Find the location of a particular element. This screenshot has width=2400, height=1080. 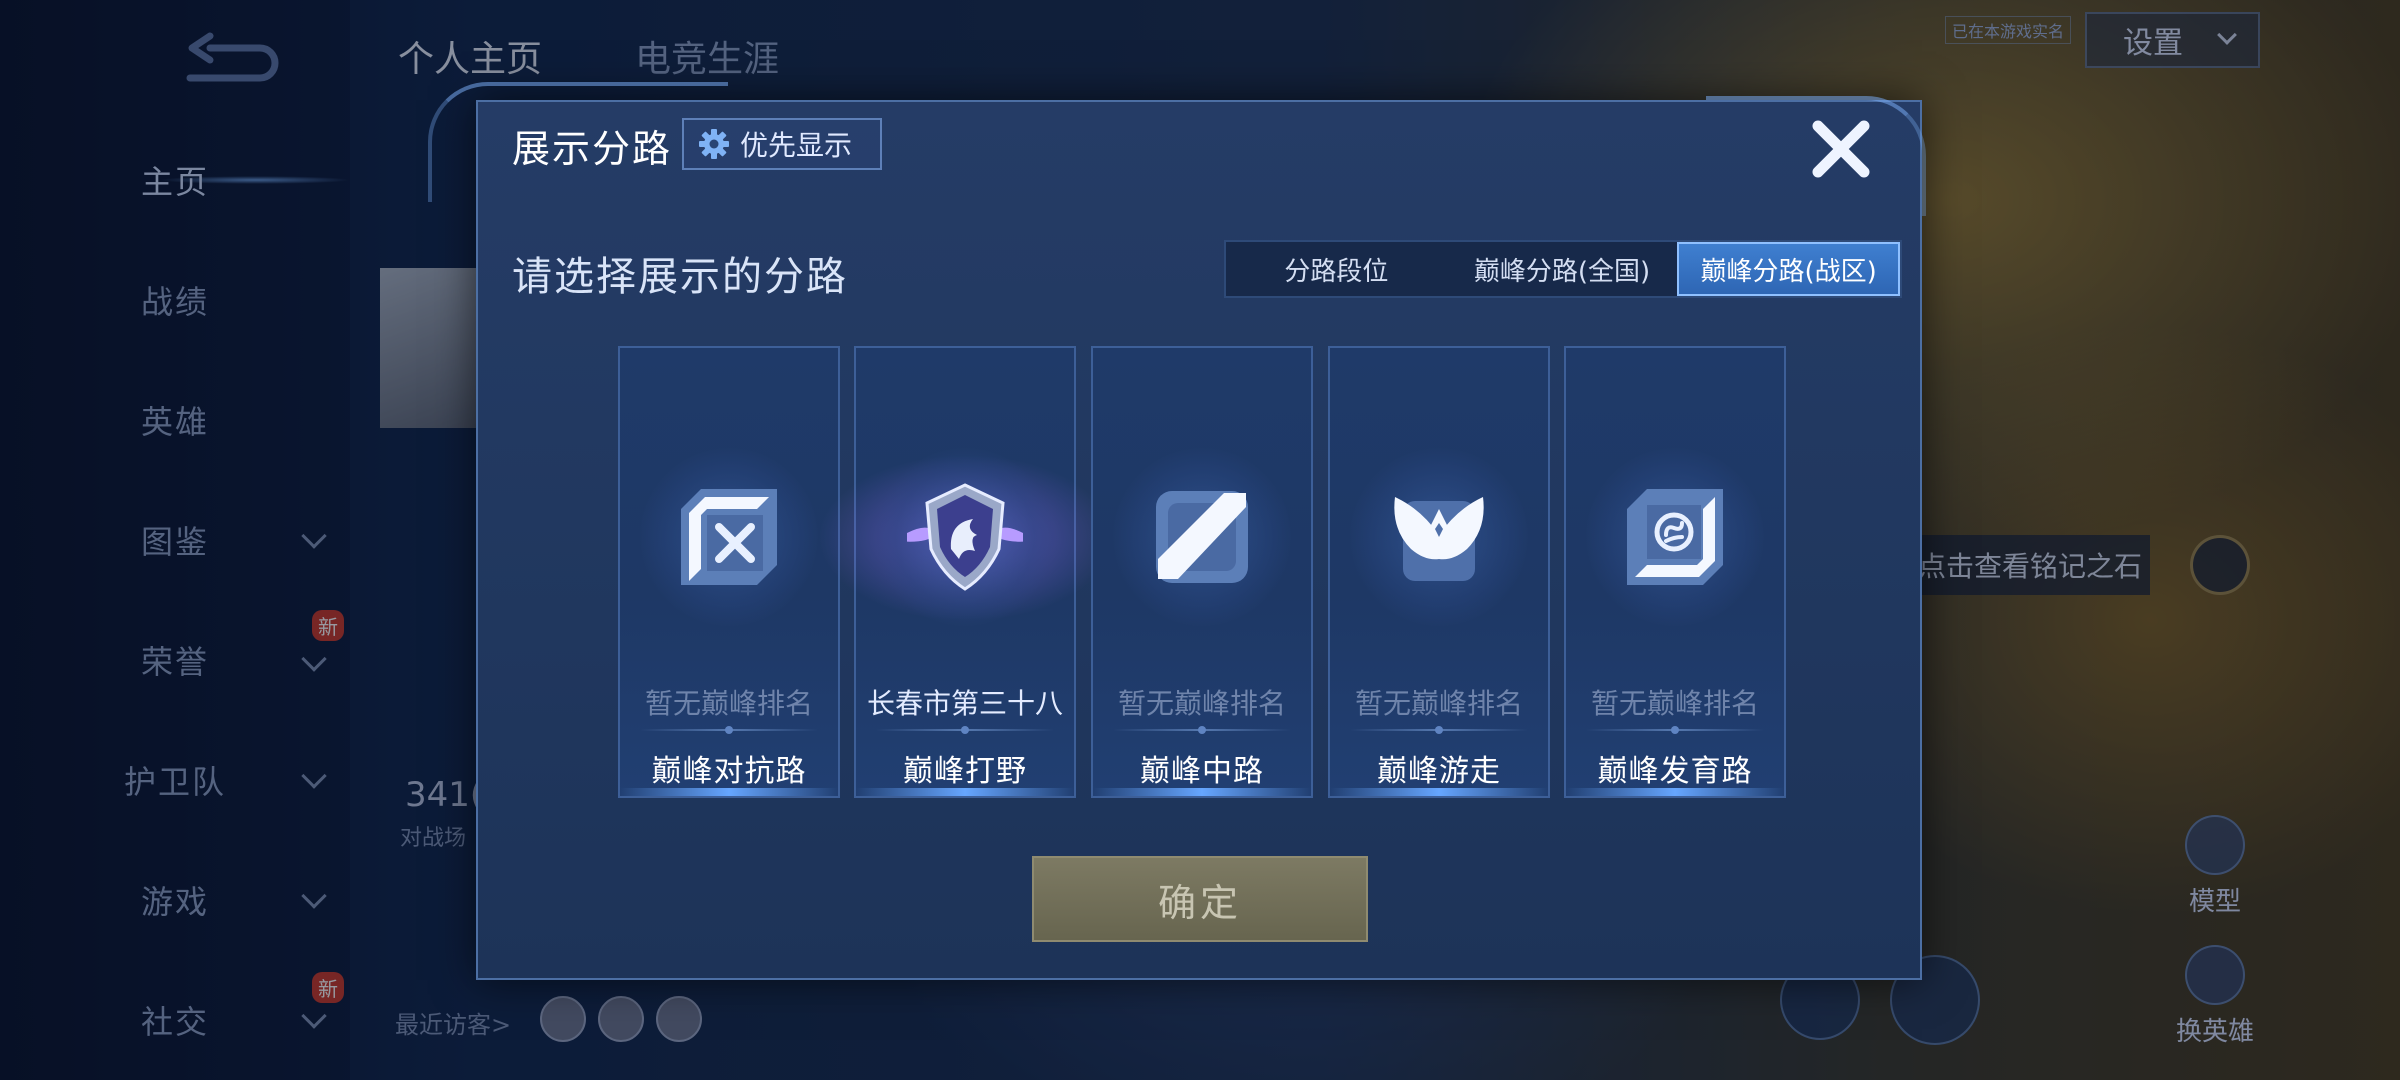

lane-name: 巅峰对抗路 is located at coordinates (729, 771).